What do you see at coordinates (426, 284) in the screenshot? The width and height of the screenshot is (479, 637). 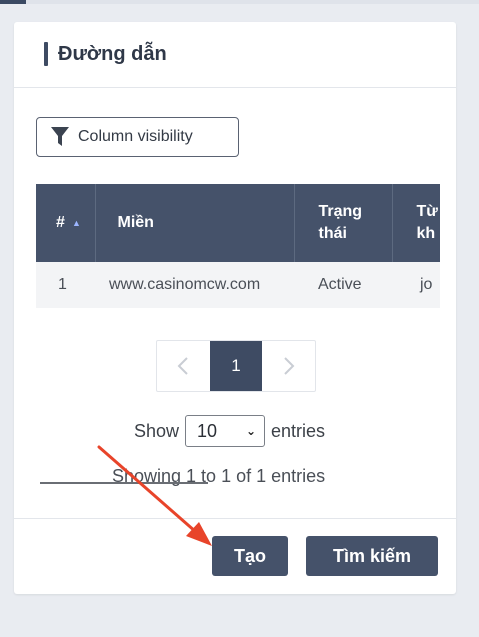 I see `cell-keyword: jo` at bounding box center [426, 284].